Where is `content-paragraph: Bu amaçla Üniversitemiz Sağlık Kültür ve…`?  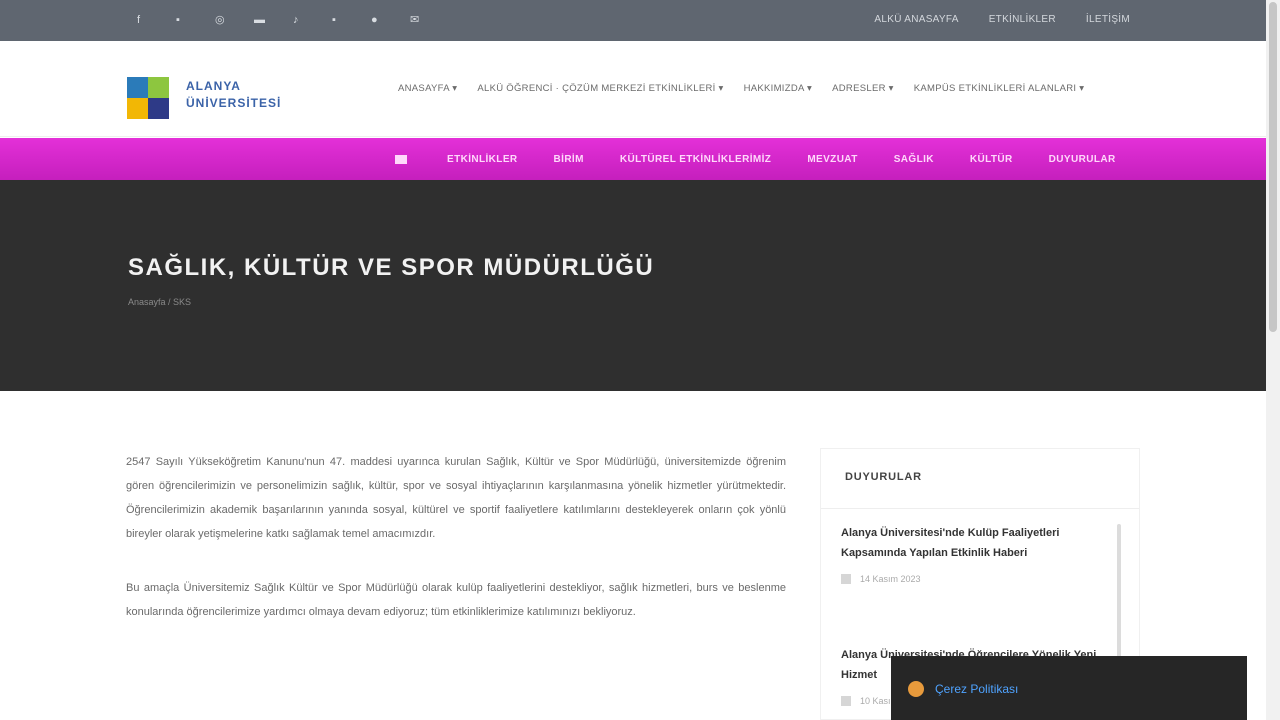 content-paragraph: Bu amaçla Üniversitemiz Sağlık Kültür ve… is located at coordinates (456, 600).